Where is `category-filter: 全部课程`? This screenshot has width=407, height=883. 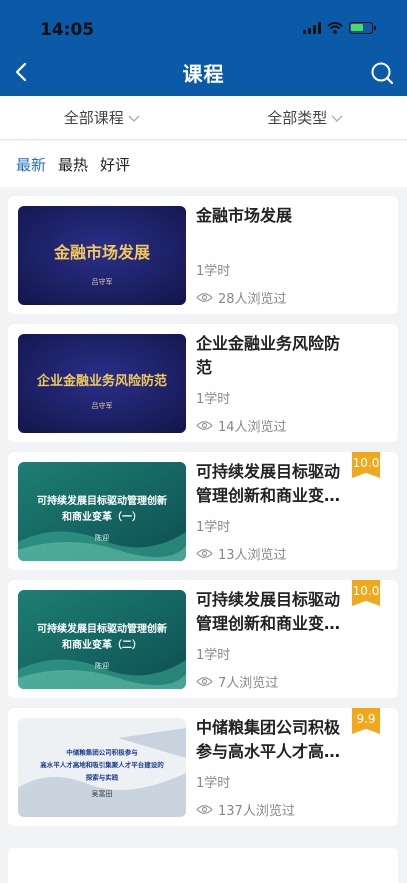
category-filter: 全部课程 is located at coordinates (102, 117).